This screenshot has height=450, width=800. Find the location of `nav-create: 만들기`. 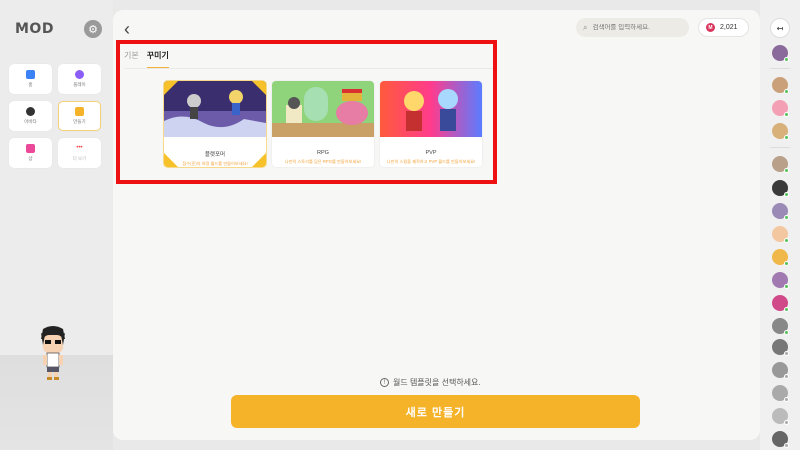

nav-create: 만들기 is located at coordinates (79, 116).